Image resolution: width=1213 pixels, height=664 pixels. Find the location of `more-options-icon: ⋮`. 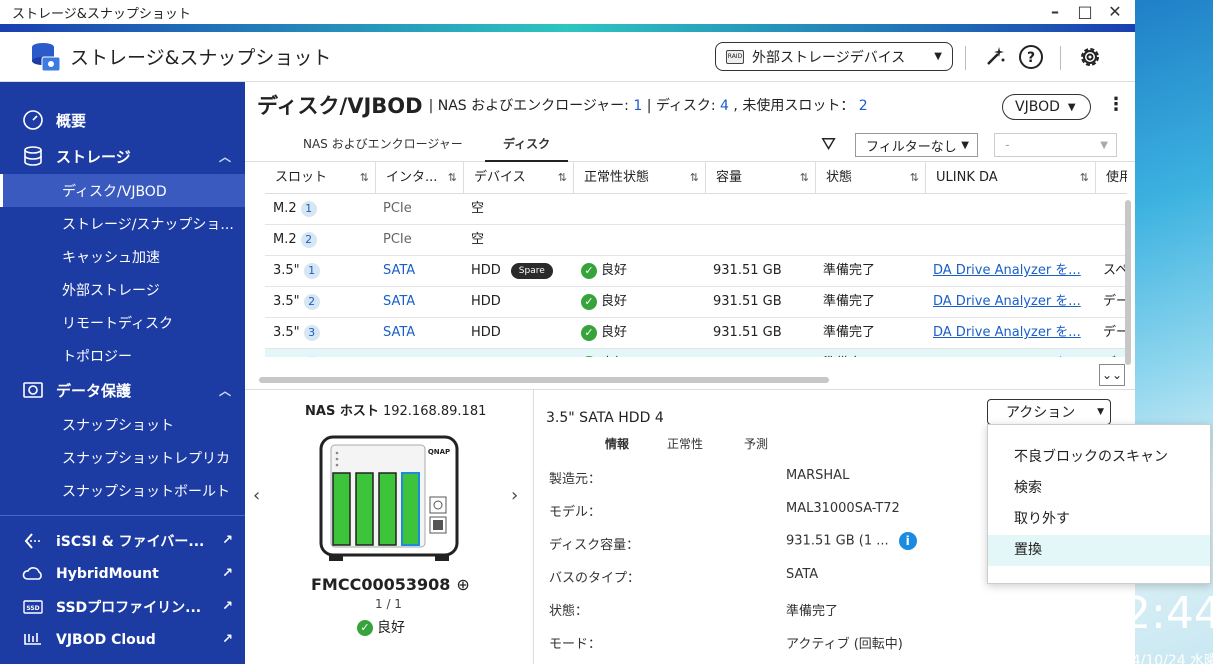

more-options-icon: ⋮ is located at coordinates (1116, 104).